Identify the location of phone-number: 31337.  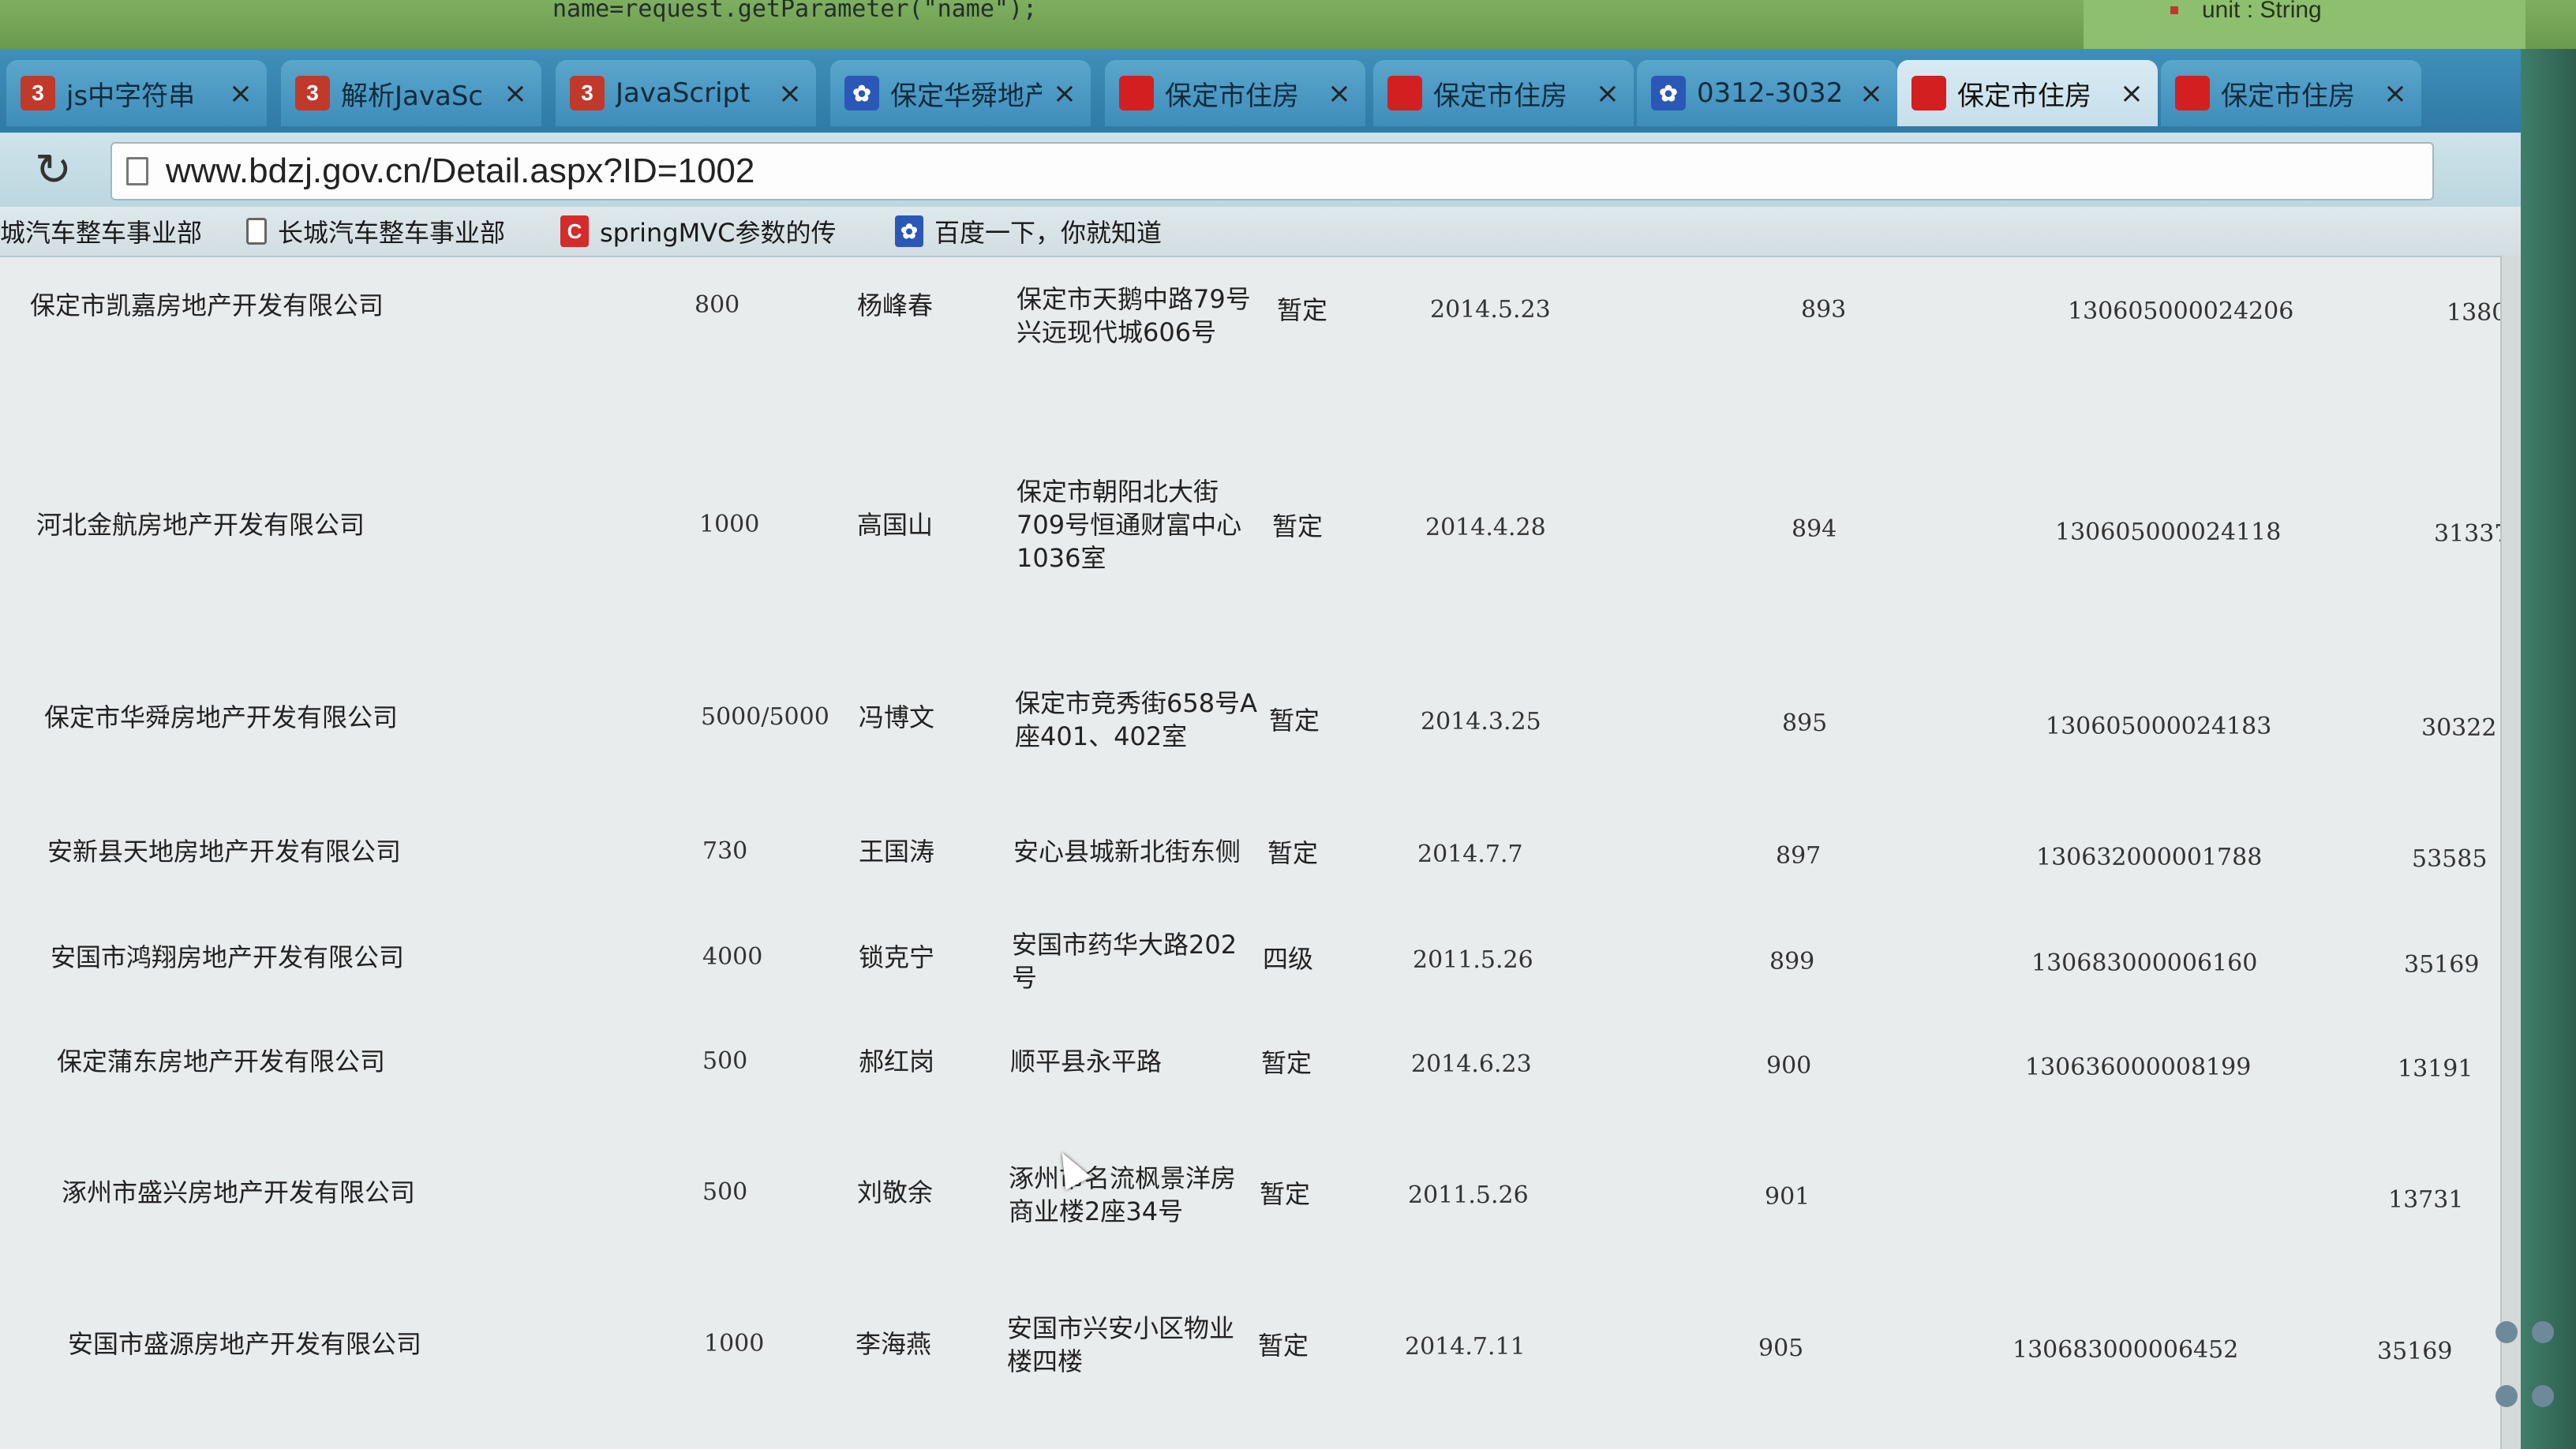
(2468, 534).